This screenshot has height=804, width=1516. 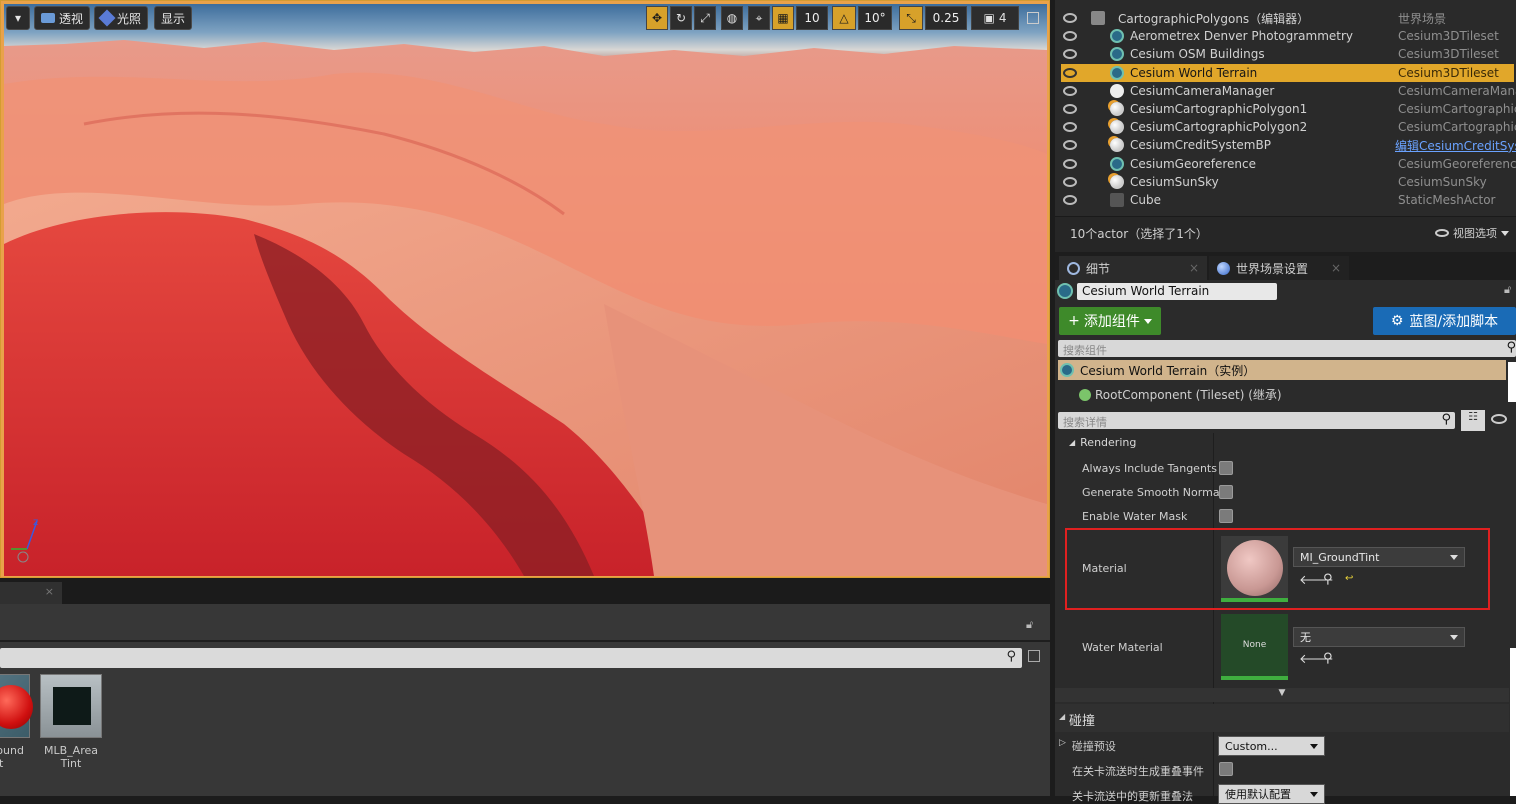 I want to click on outliner-row: Cesium OSM Buildings Cesium3DTileset, so click(x=1287, y=54).